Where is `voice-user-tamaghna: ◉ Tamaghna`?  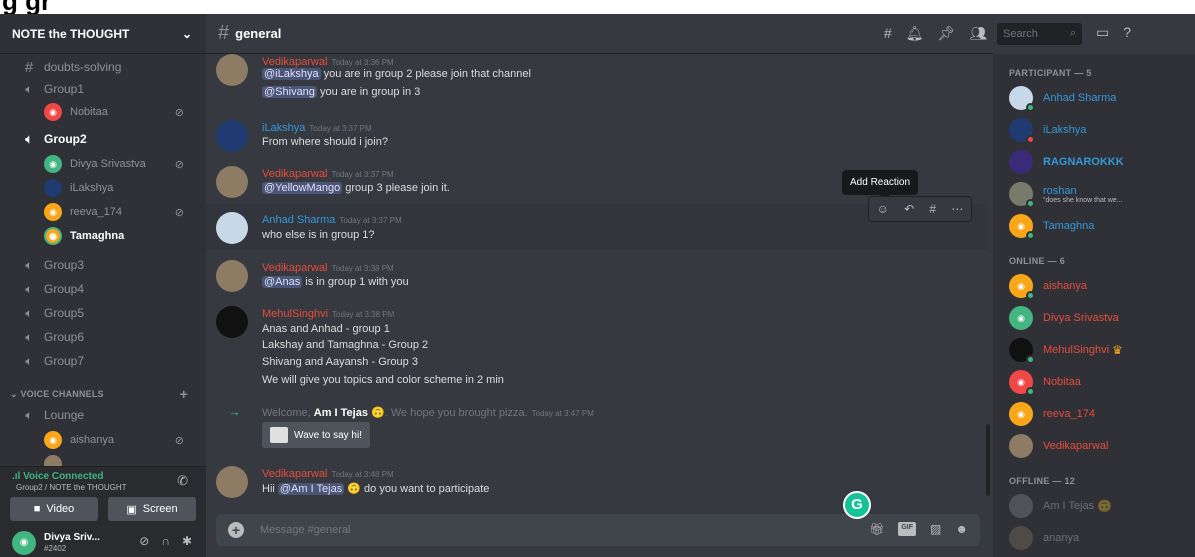
voice-user-tamaghna: ◉ Tamaghna is located at coordinates (103, 236).